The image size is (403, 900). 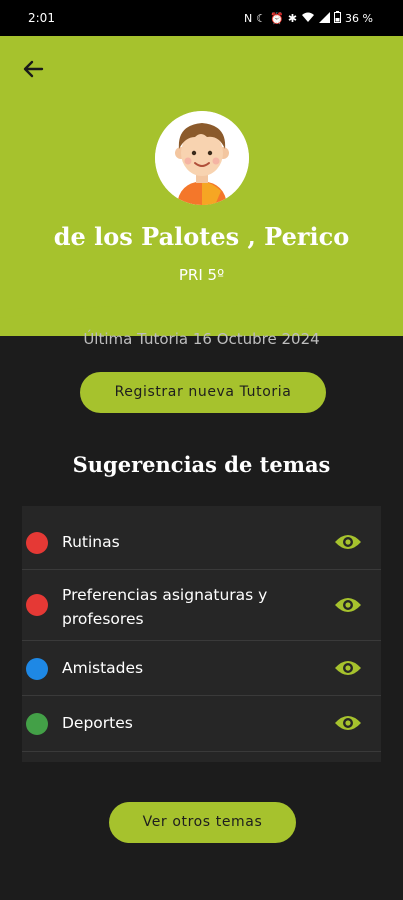 I want to click on bluetooth-icon: ✱, so click(x=292, y=18).